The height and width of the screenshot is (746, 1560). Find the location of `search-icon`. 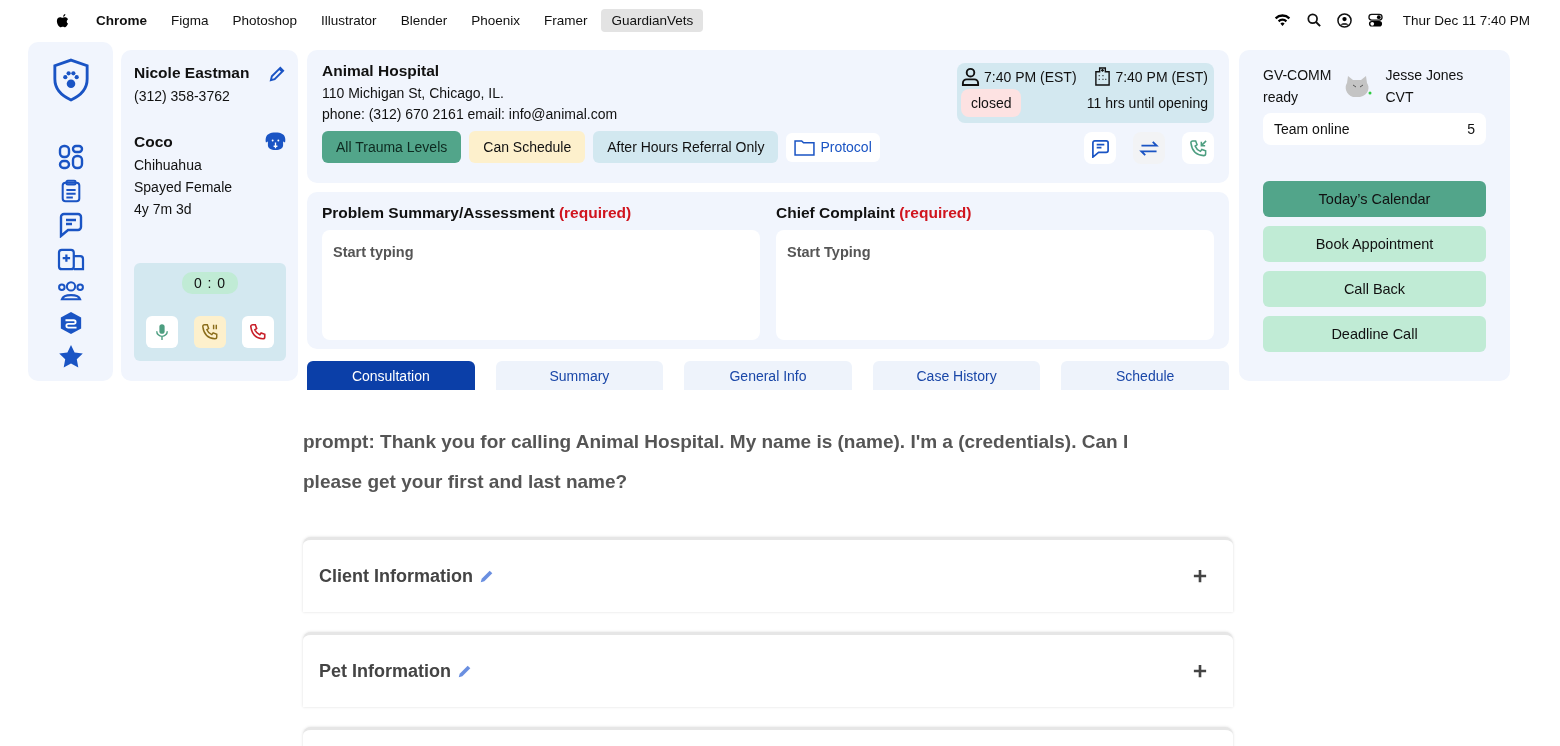

search-icon is located at coordinates (1313, 20).